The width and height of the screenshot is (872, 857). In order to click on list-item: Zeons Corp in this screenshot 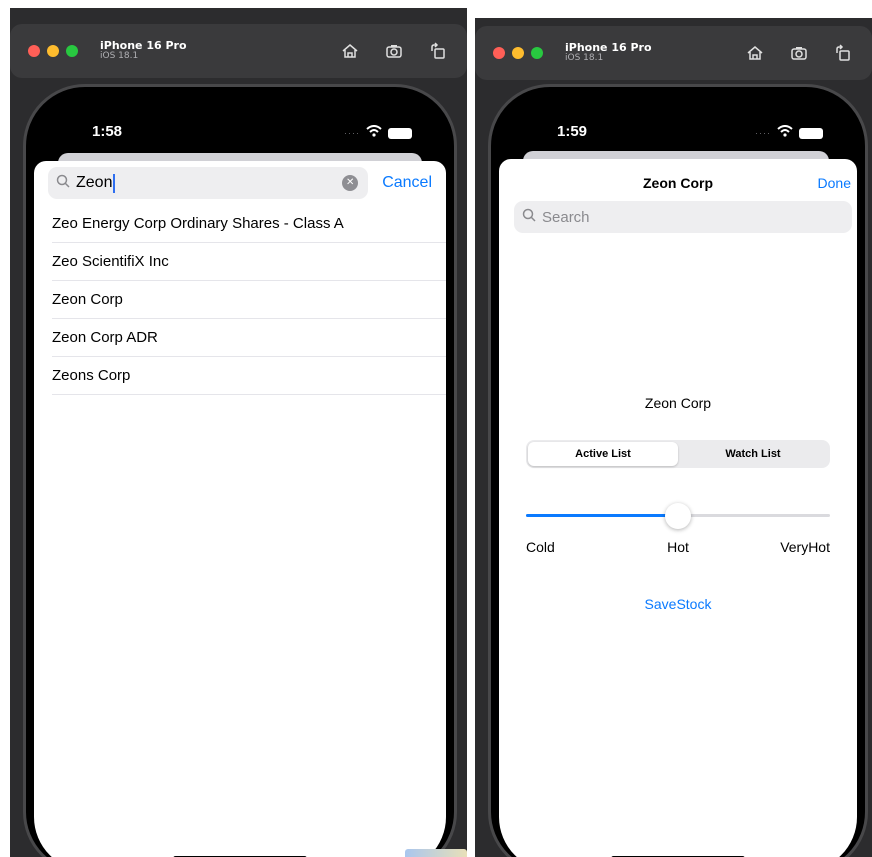, I will do `click(249, 376)`.